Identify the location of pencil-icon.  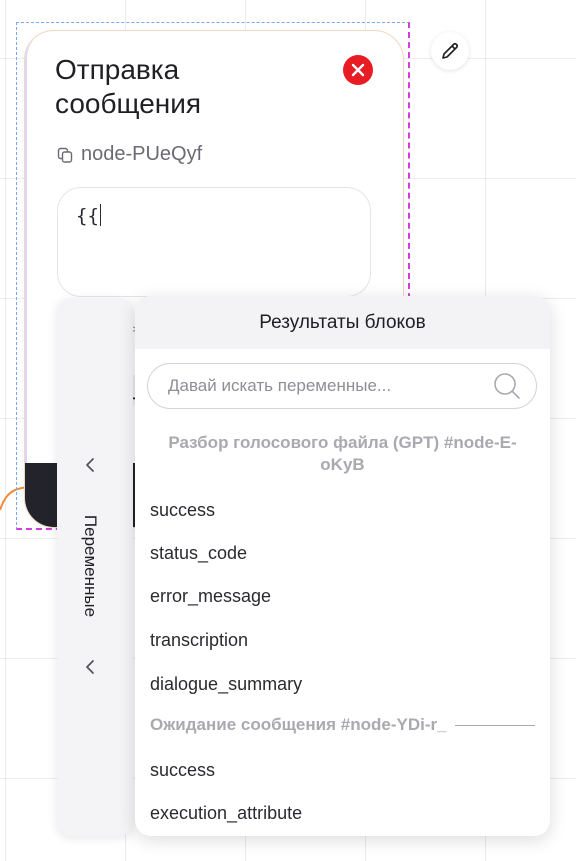
(450, 50).